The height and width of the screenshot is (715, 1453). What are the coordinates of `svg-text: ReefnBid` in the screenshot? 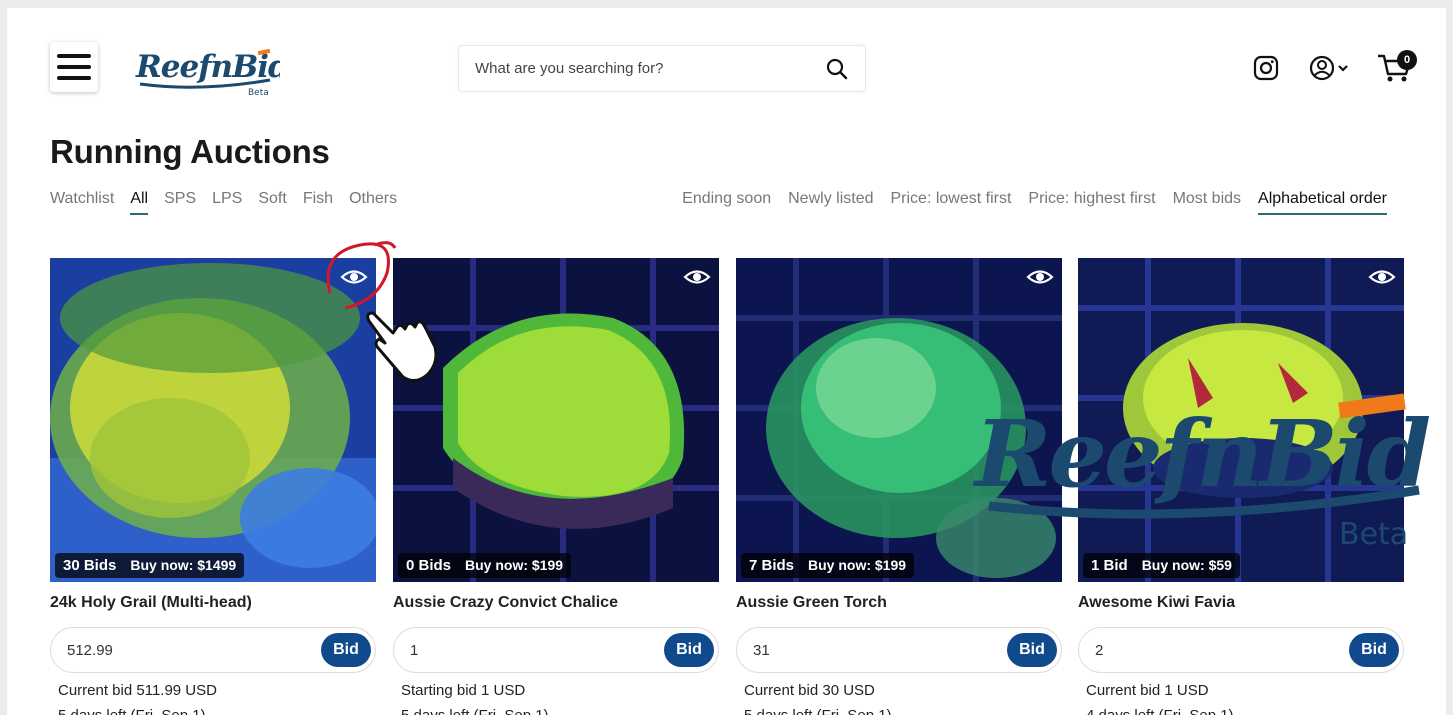 It's located at (207, 67).